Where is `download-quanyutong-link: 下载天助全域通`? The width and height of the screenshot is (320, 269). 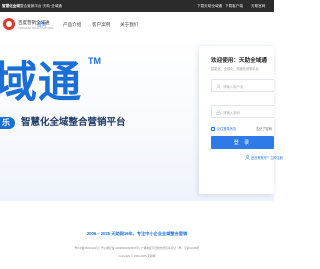
download-quanyutong-link: 下载天助全域通 is located at coordinates (209, 6).